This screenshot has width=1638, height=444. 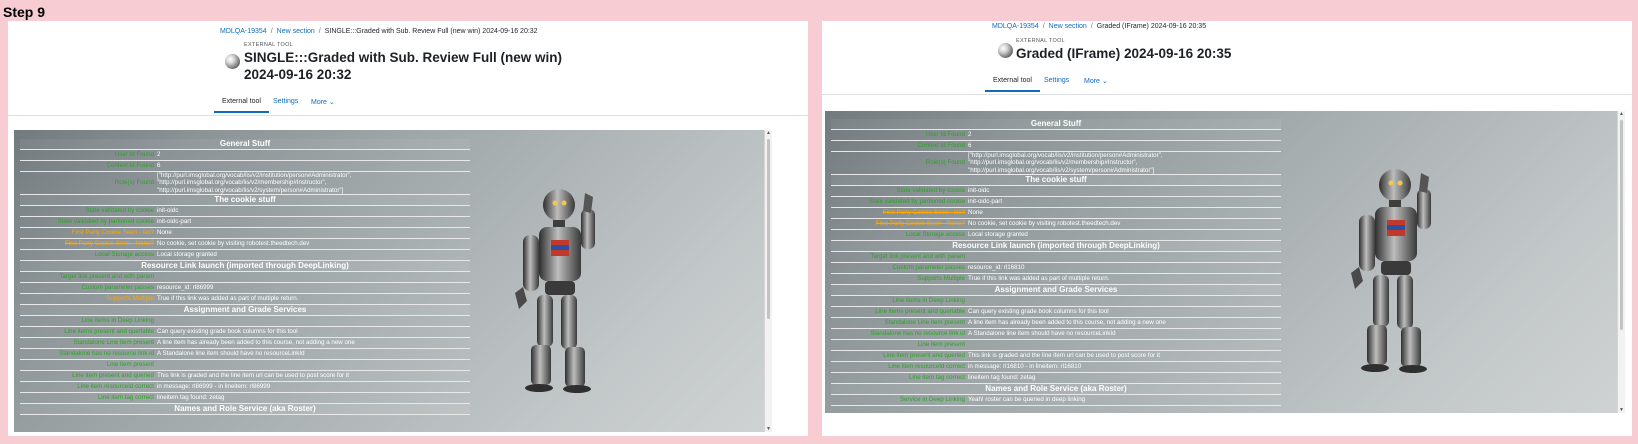 I want to click on row-value: Local storage granted, so click(x=187, y=255).